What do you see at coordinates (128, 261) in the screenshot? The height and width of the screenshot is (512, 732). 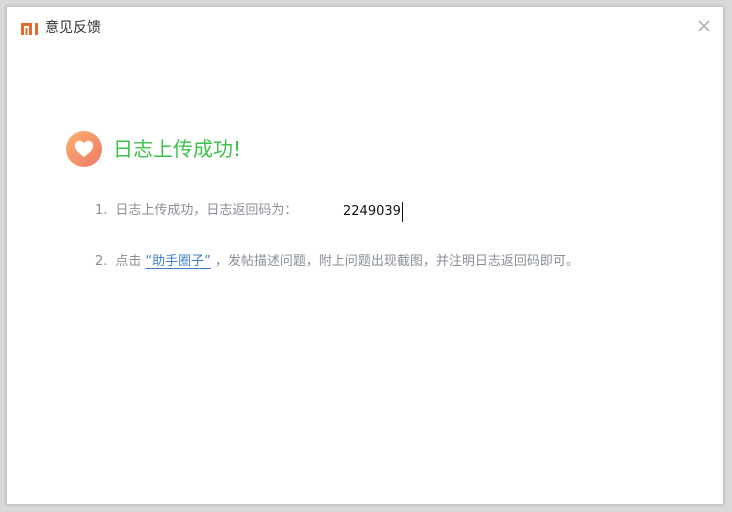 I see `step-text-before: 点击` at bounding box center [128, 261].